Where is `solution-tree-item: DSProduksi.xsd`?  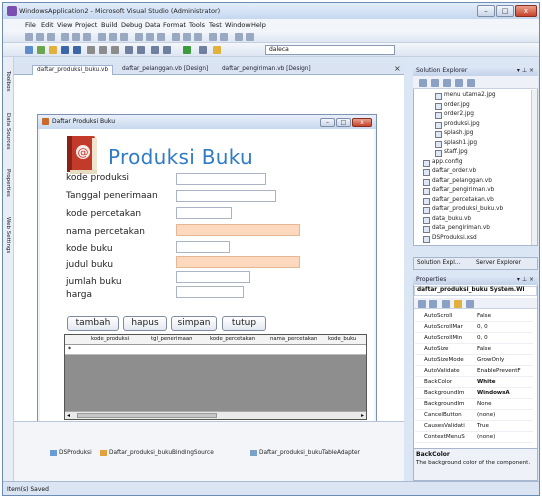
solution-tree-item: DSProduksi.xsd is located at coordinates (454, 238).